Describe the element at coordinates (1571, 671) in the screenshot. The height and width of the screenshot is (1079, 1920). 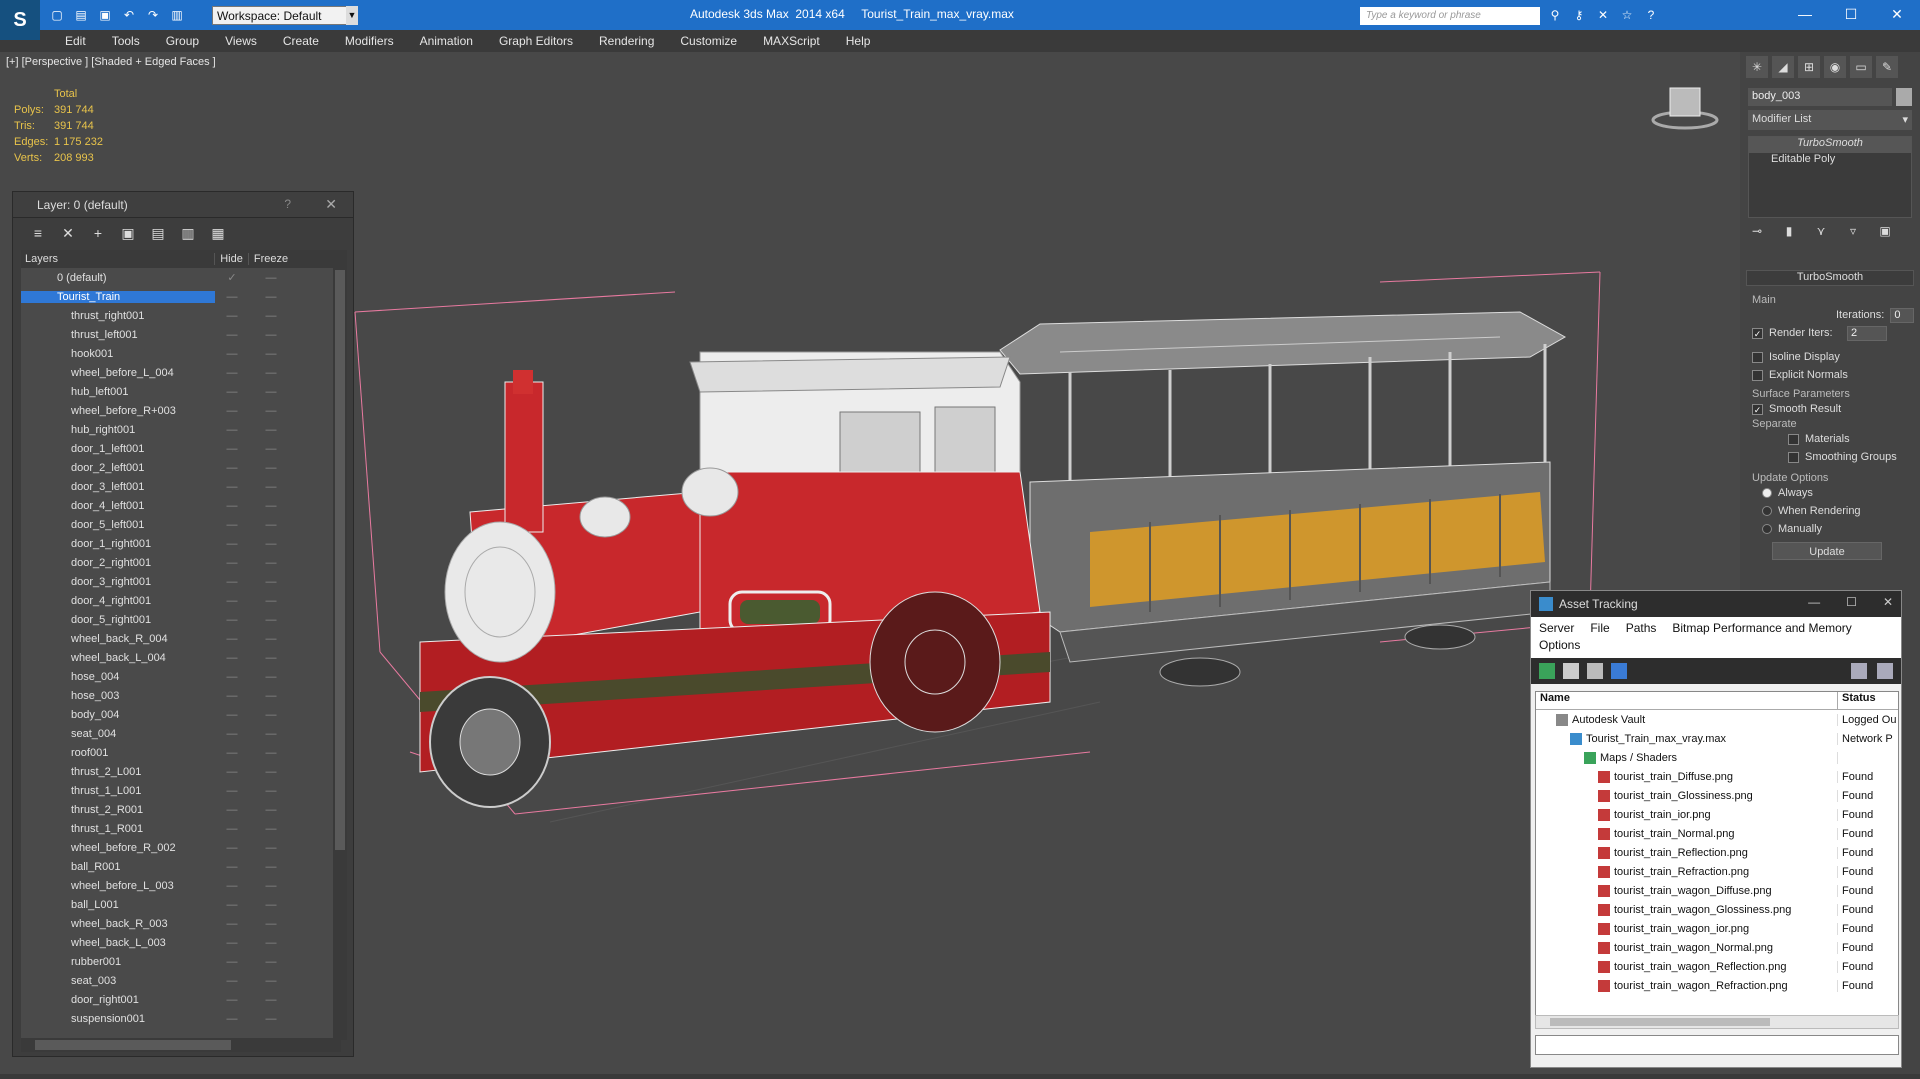
I see `list-view-icon` at that location.